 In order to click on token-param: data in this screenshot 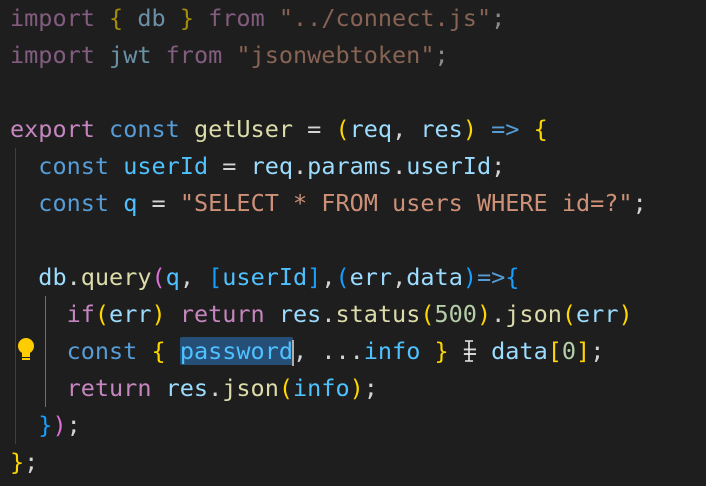, I will do `click(434, 277)`.